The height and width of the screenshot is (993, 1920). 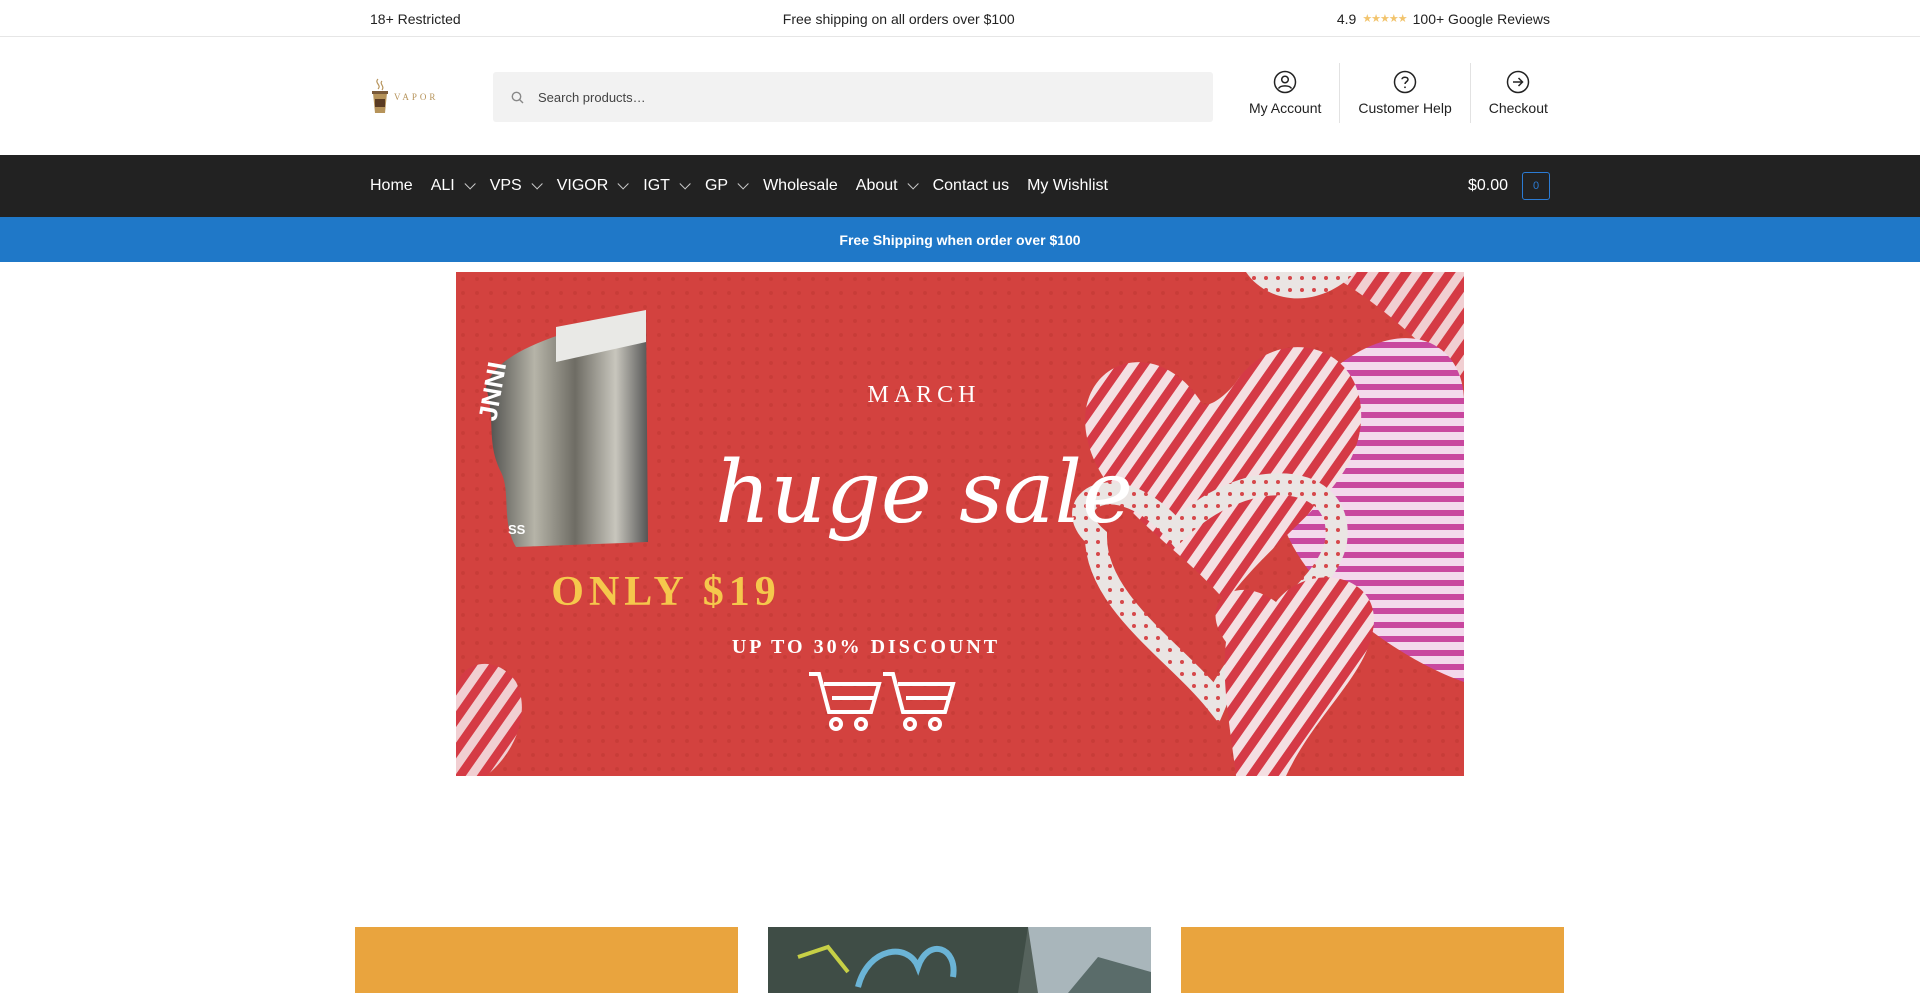 What do you see at coordinates (876, 185) in the screenshot?
I see `nav-label: About` at bounding box center [876, 185].